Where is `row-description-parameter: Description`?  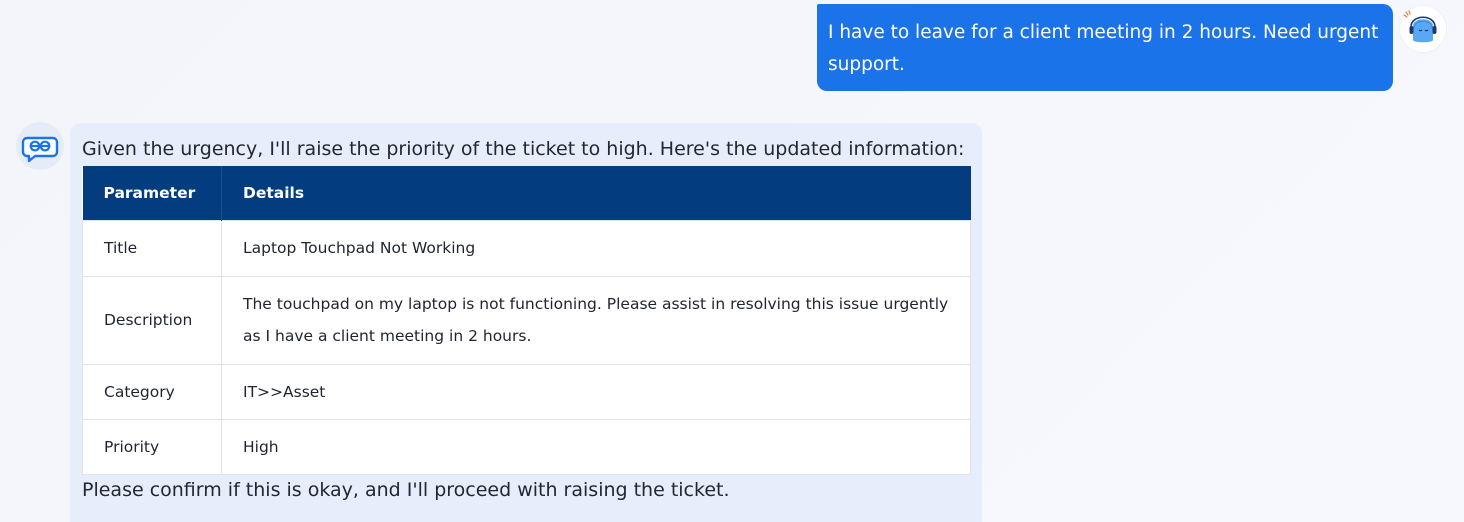
row-description-parameter: Description is located at coordinates (152, 320).